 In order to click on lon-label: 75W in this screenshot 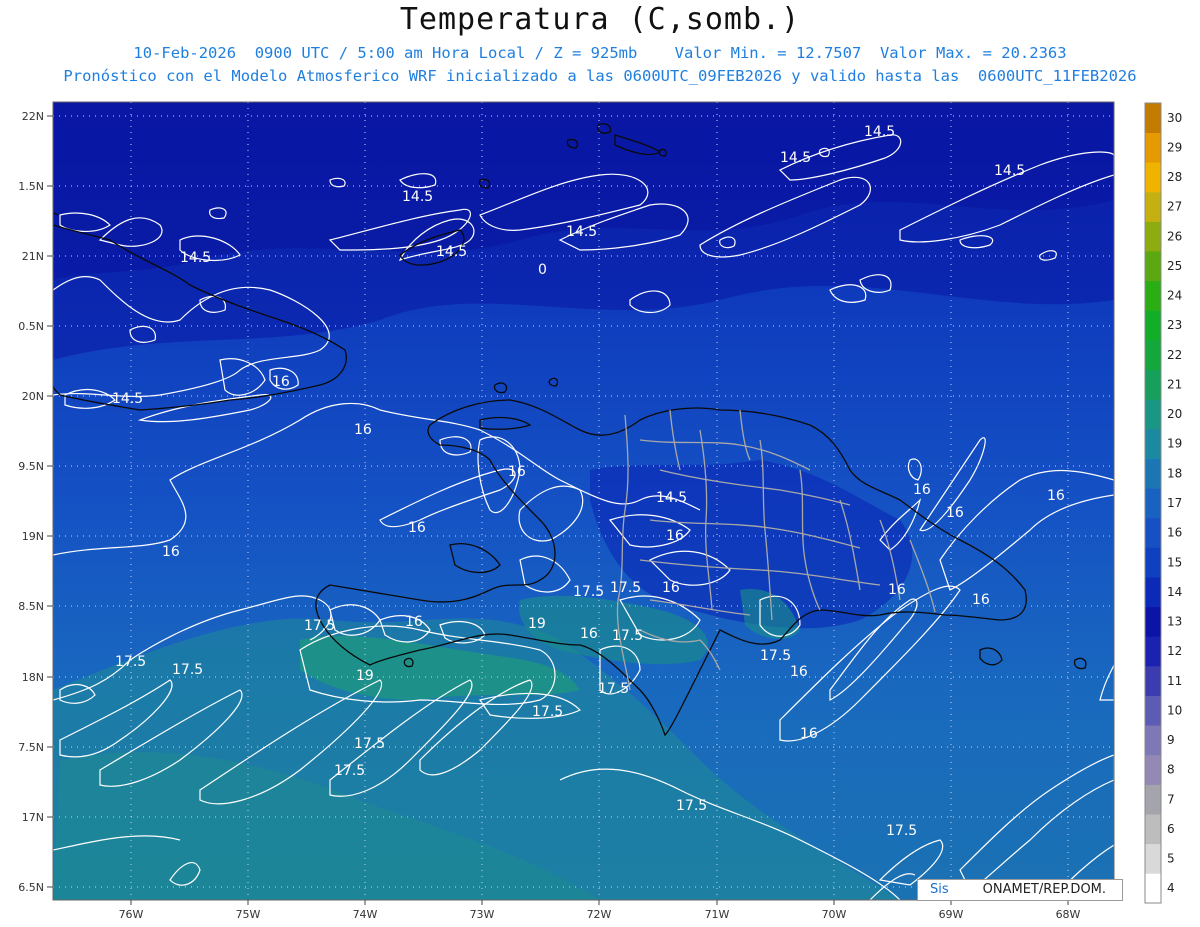, I will do `click(248, 914)`.